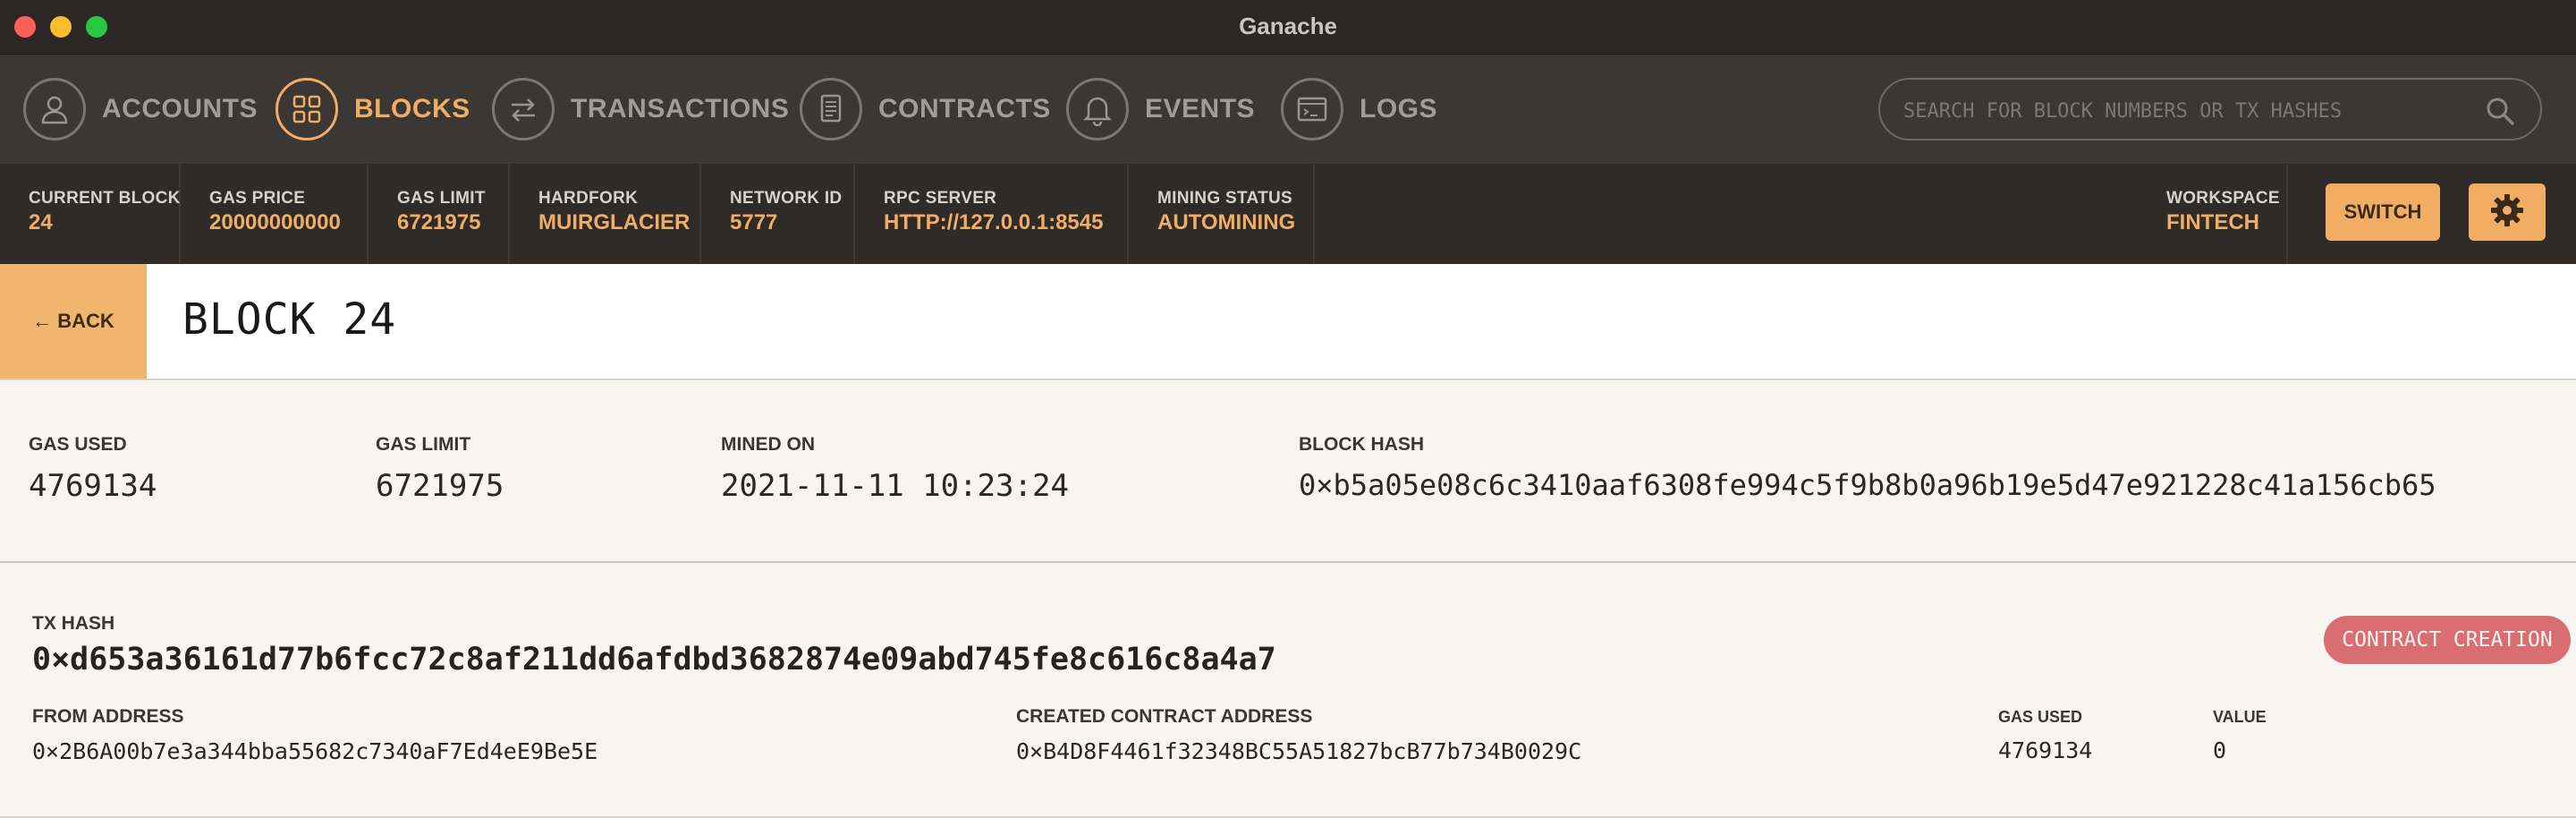 The height and width of the screenshot is (818, 2576). I want to click on nav-contracts: CONTRACTS, so click(925, 109).